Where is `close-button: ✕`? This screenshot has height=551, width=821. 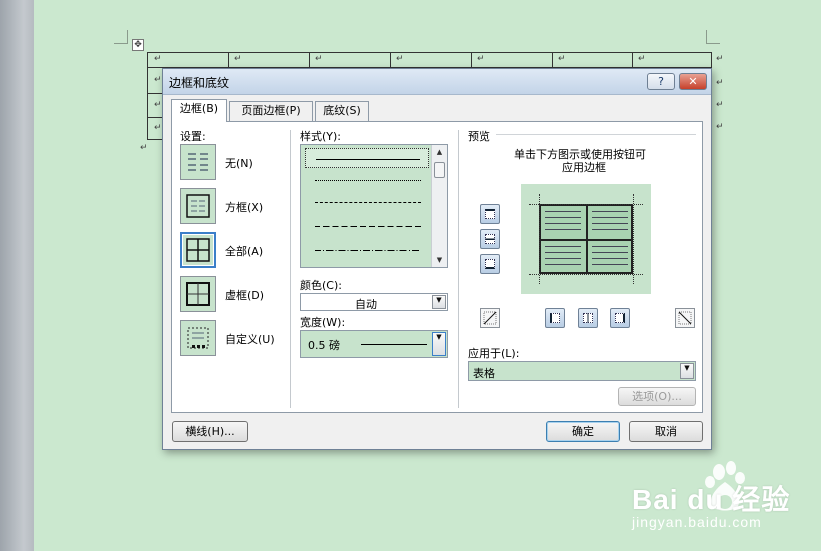
close-button: ✕ is located at coordinates (693, 81).